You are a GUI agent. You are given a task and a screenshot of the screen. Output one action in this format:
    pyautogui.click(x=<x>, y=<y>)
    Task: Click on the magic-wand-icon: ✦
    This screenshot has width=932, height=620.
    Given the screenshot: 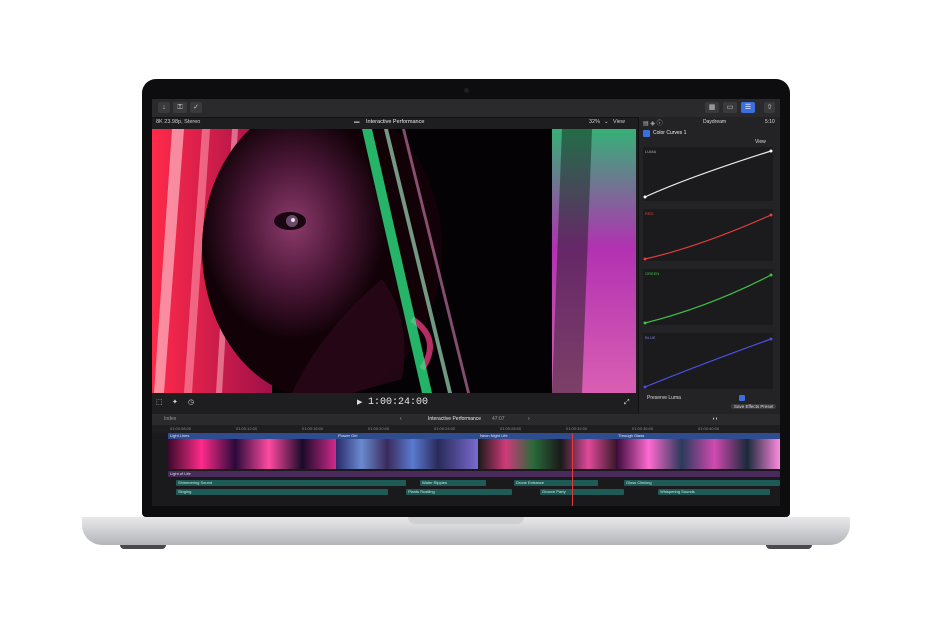 What is the action you would take?
    pyautogui.click(x=175, y=403)
    